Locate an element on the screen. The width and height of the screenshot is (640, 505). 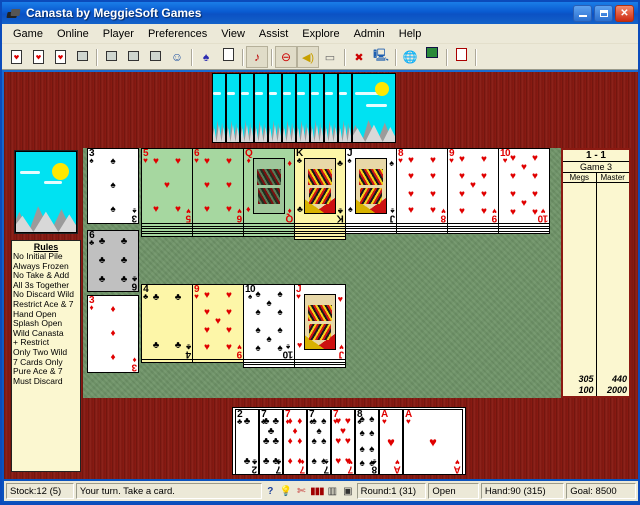
hand-card-7c: 7 ♣ 7 ♣ ♣ ♣ ♣ ♣ ♣ ♣ ♣ is located at coordinates (271, 442).